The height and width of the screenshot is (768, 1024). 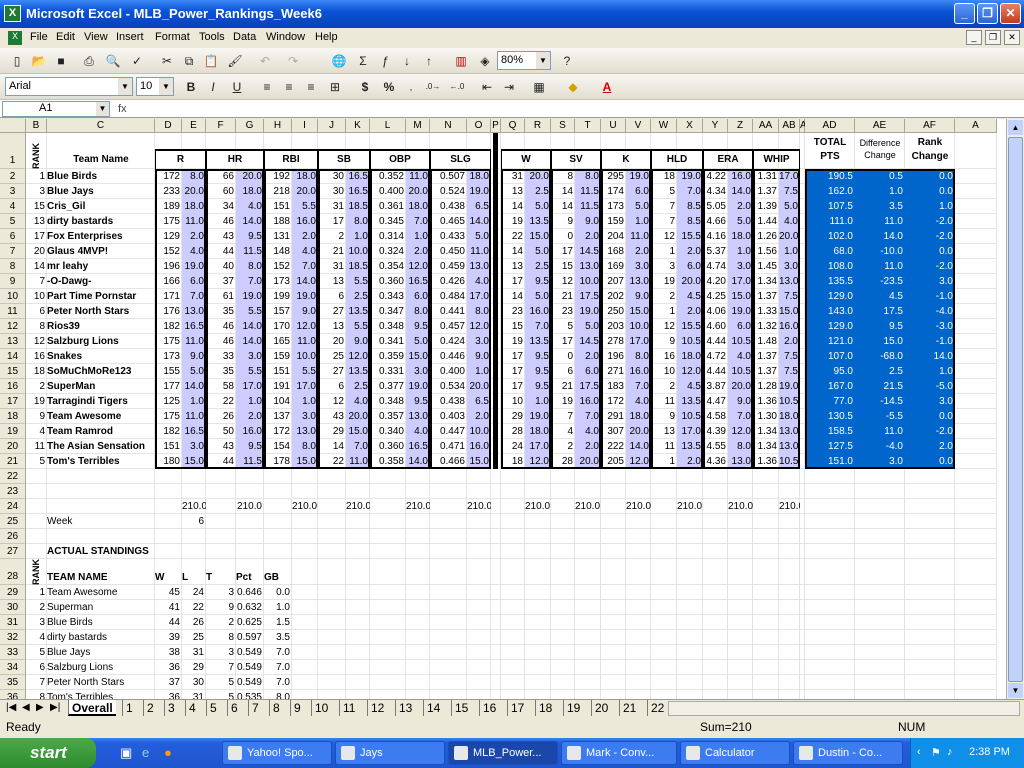 I want to click on category-points-cell: 5.0, so click(x=789, y=206).